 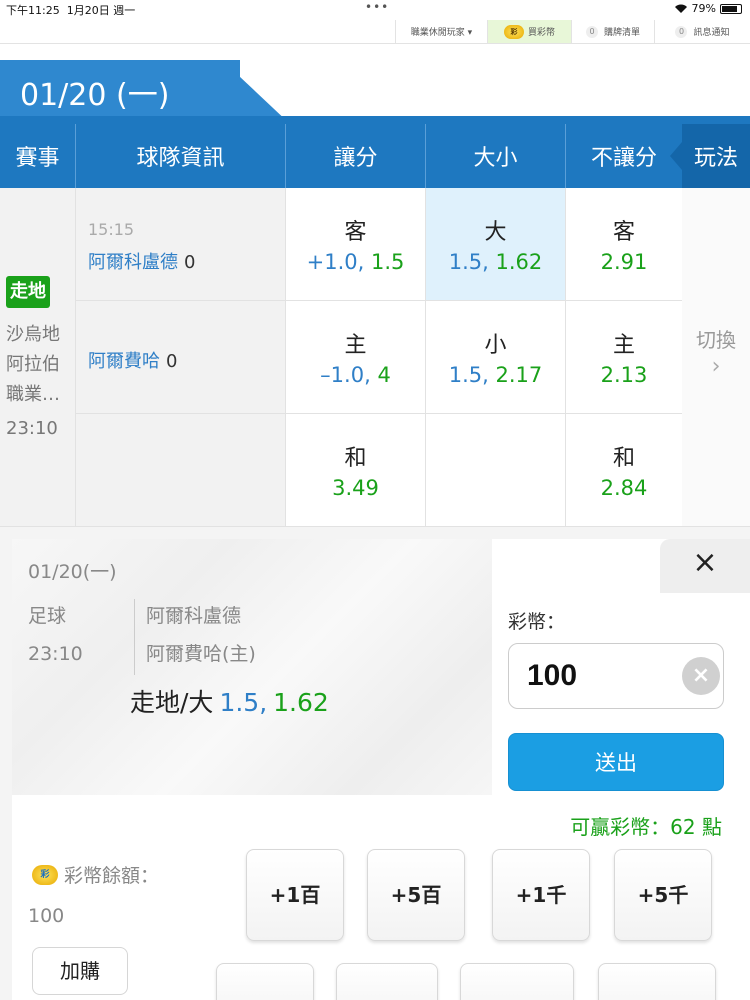 I want to click on odds-handicap-home: 主 –1.0, 4, so click(x=356, y=357).